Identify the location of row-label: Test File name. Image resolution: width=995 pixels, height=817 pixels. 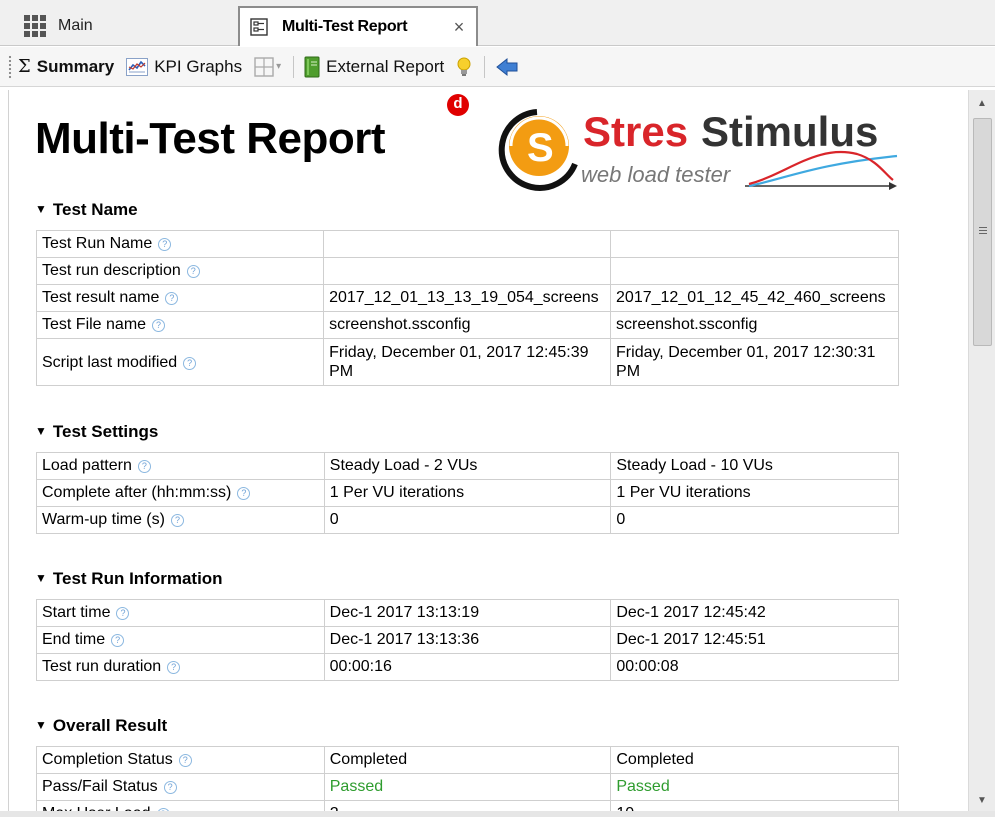
(94, 324).